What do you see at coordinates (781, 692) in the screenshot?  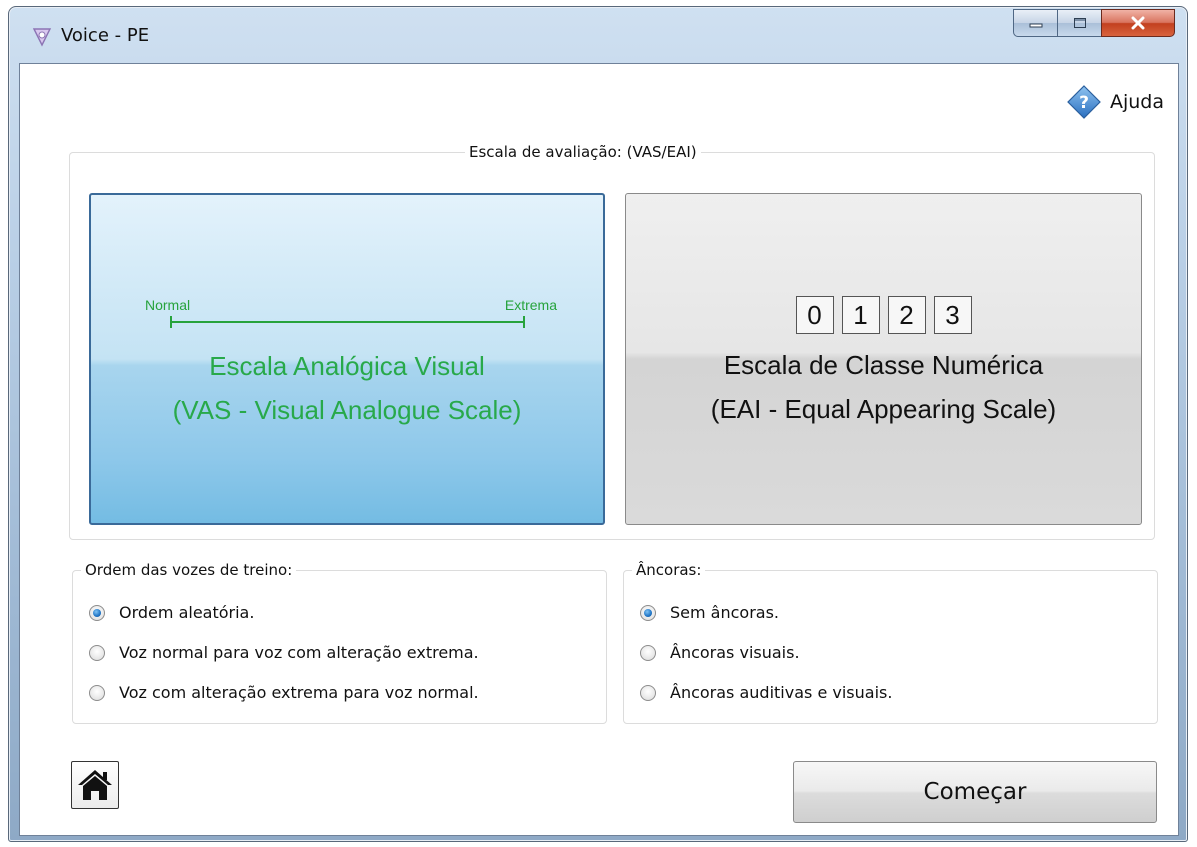 I see `anchor-option-label: Âncoras auditivas e visuais.` at bounding box center [781, 692].